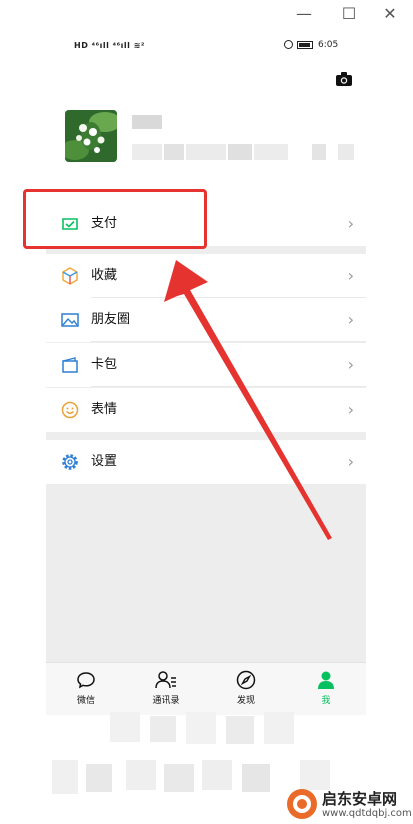 The width and height of the screenshot is (413, 824). What do you see at coordinates (104, 461) in the screenshot?
I see `menu-label-settings: 设置` at bounding box center [104, 461].